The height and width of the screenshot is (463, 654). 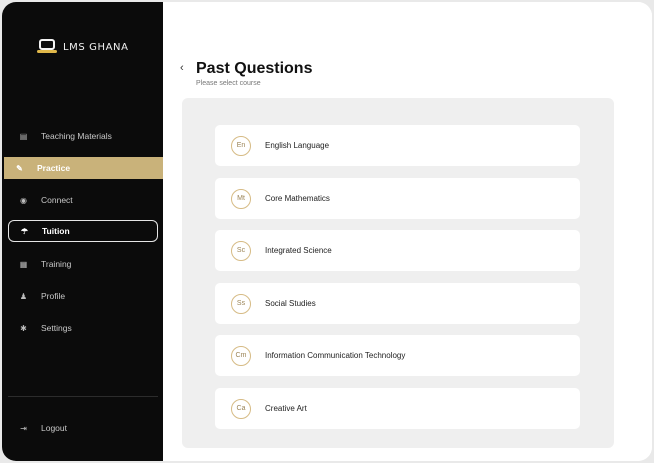 I want to click on course-badge: Ca, so click(x=241, y=408).